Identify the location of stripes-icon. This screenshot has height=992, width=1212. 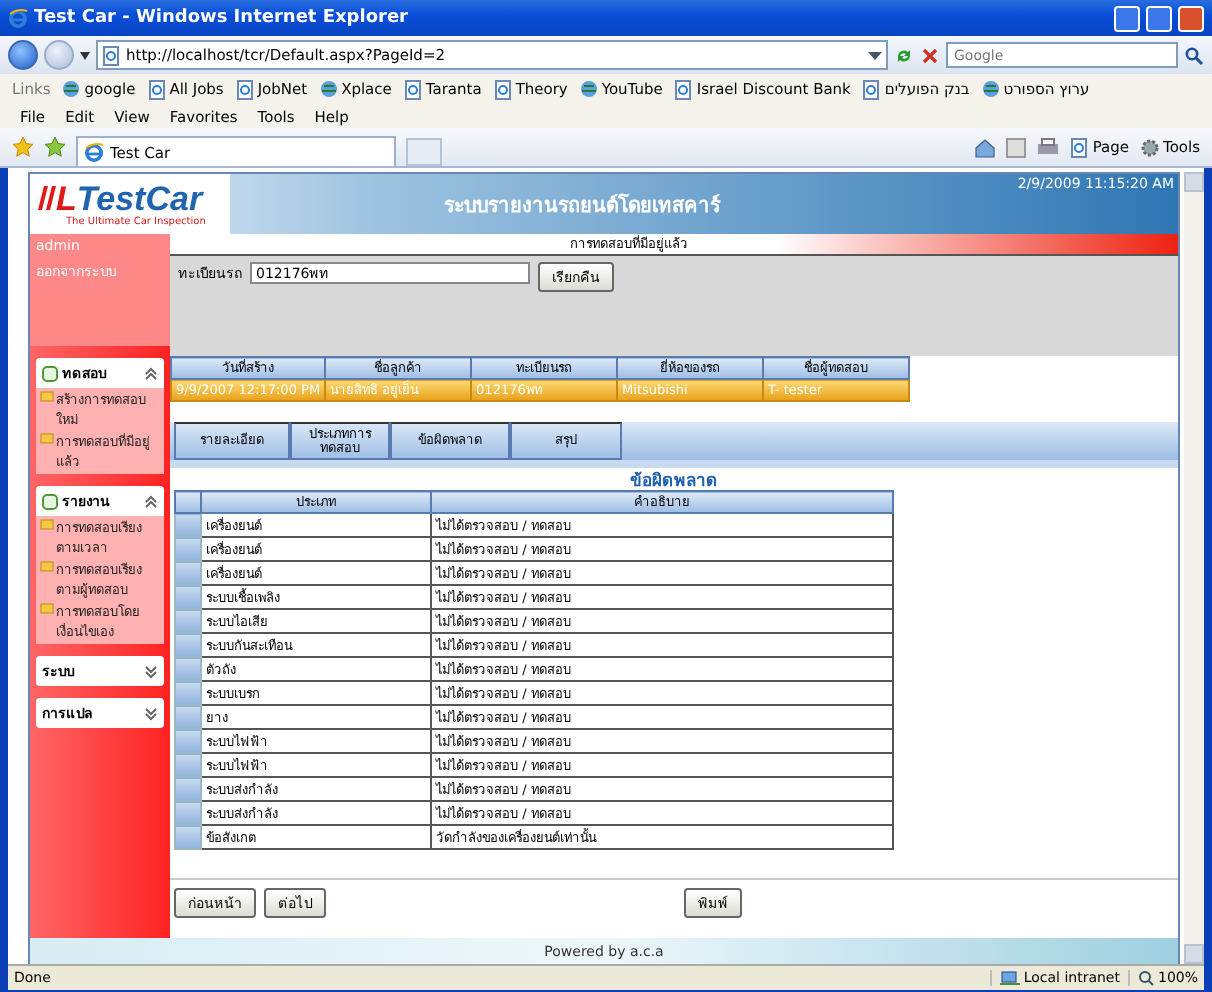
(47, 198).